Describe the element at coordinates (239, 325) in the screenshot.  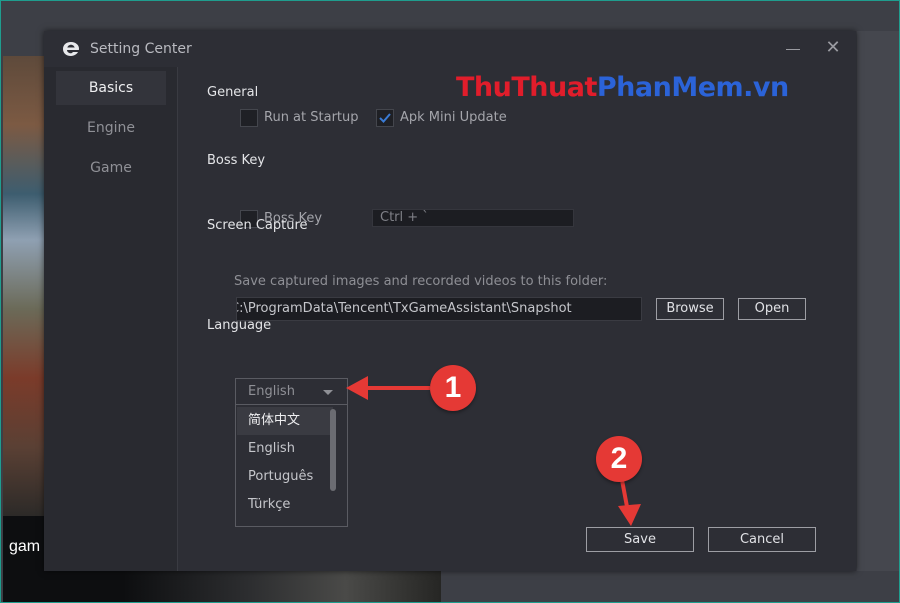
I see `language-section-title: Language` at that location.